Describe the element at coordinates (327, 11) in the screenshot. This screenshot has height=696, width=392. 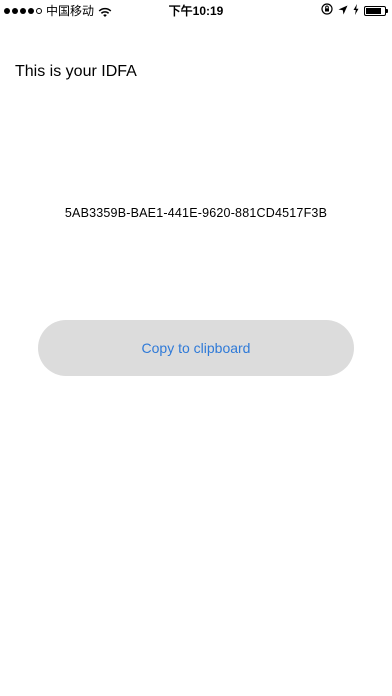
I see `orientation-lock-icon` at that location.